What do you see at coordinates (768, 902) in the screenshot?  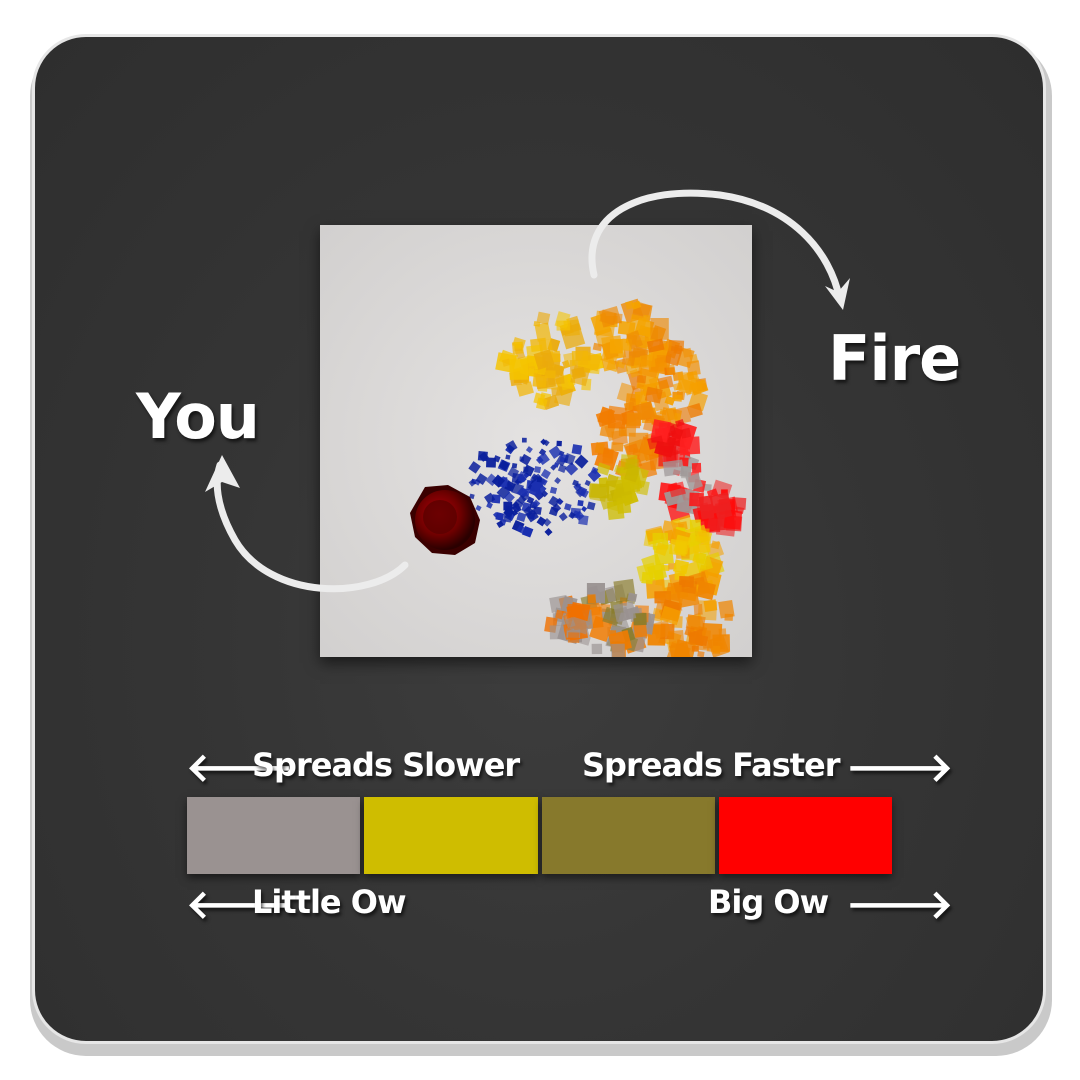 I see `big-ow-label: Big Ow` at bounding box center [768, 902].